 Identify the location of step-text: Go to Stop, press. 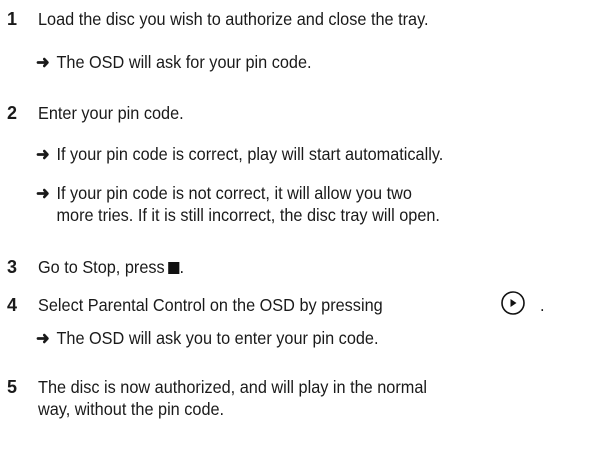
(101, 267).